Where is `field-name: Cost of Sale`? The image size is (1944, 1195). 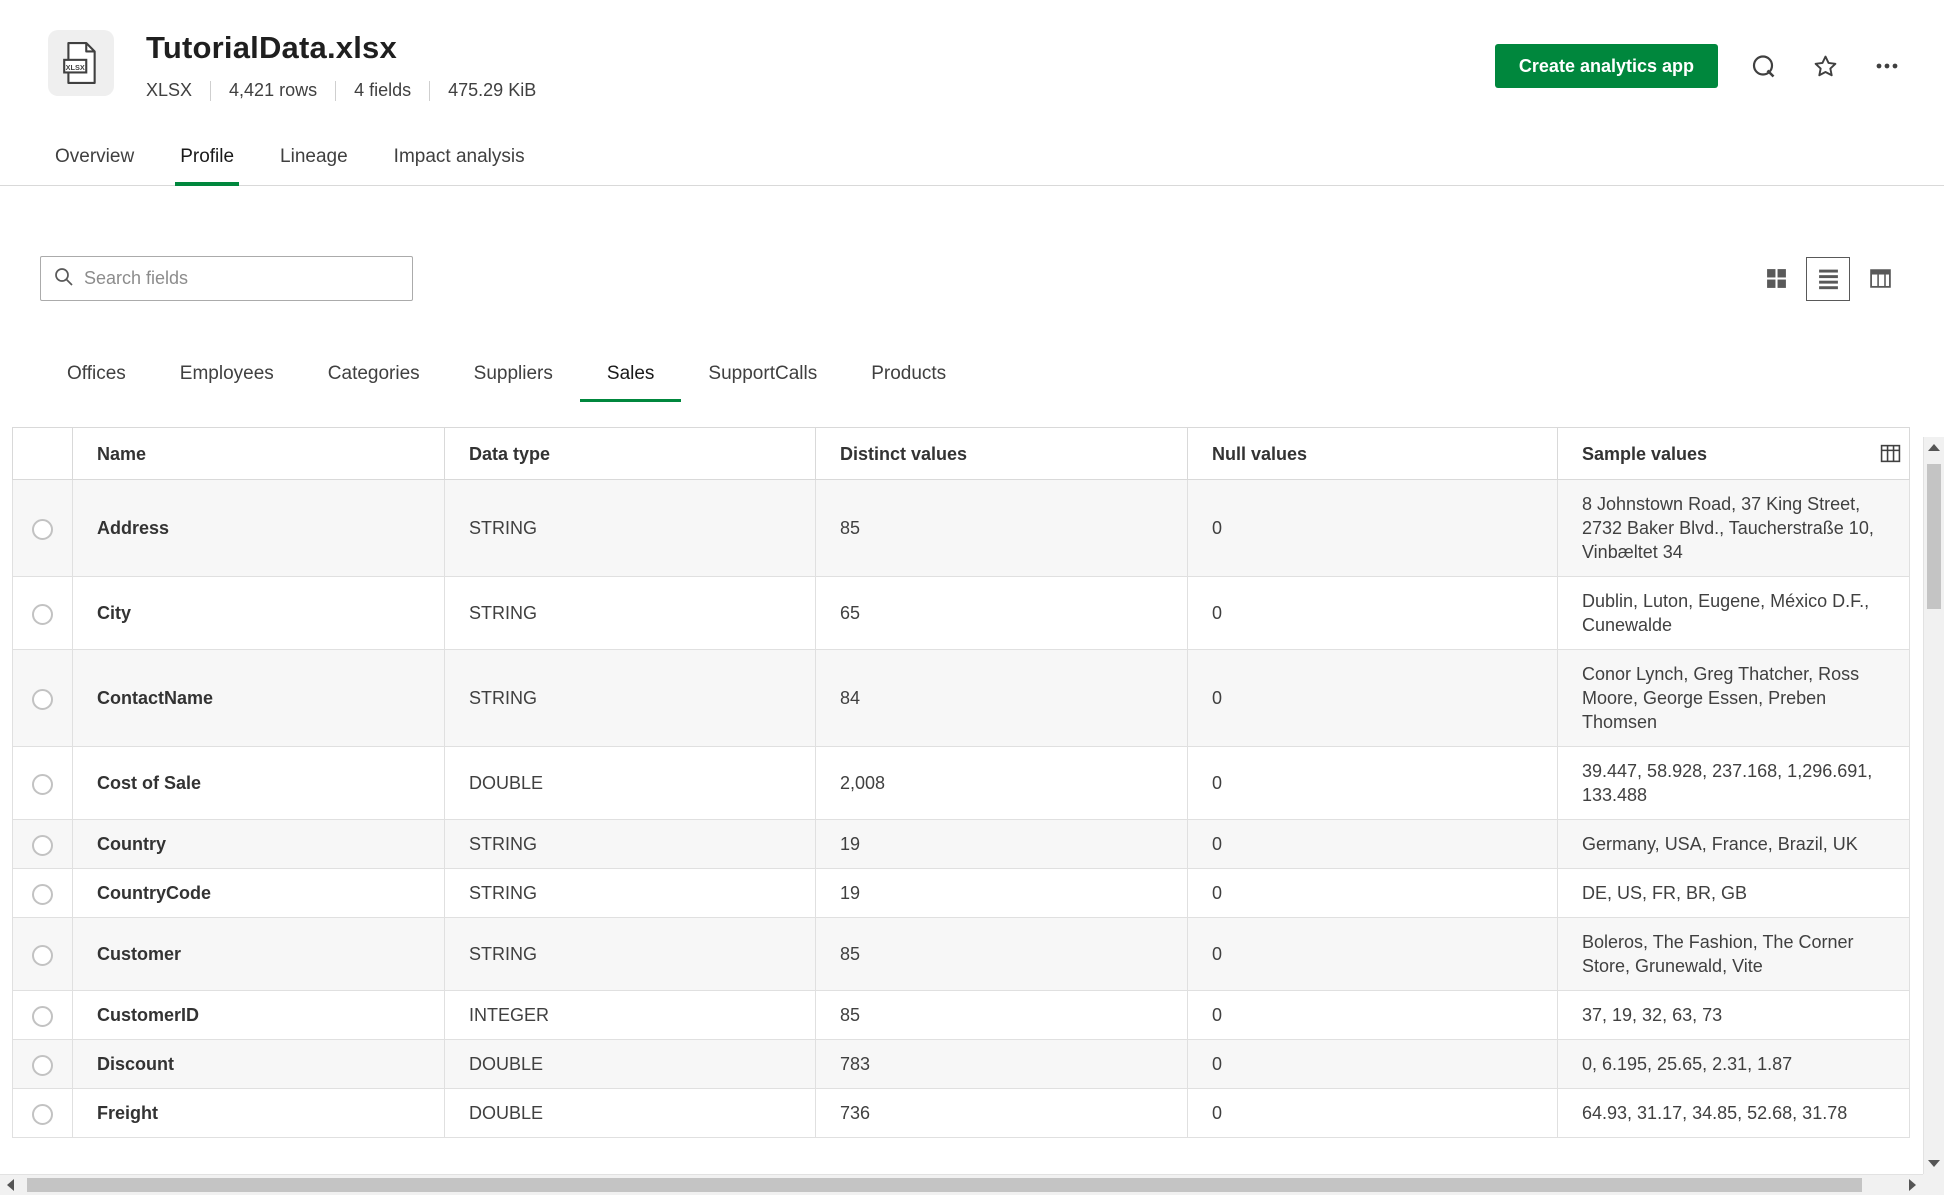 field-name: Cost of Sale is located at coordinates (258, 783).